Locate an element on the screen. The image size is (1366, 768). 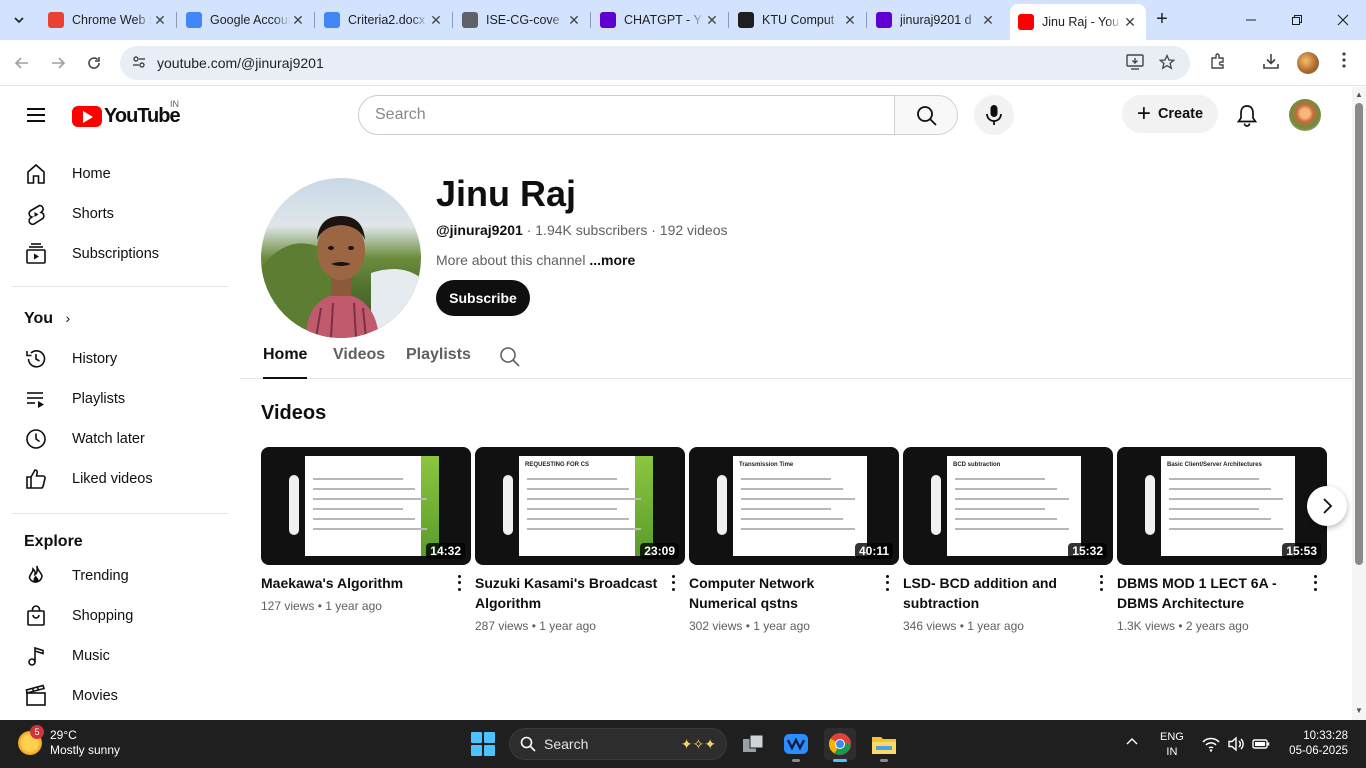
video-title: Maekawa's Algorithm is located at coordinates (354, 583).